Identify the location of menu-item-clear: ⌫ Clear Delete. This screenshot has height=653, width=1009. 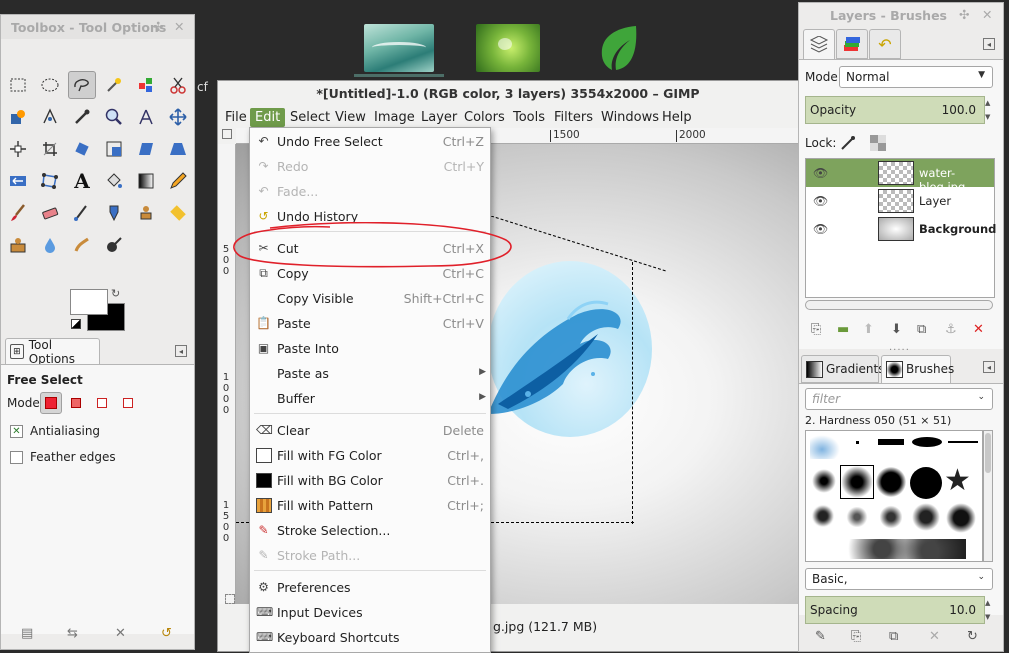
(370, 430).